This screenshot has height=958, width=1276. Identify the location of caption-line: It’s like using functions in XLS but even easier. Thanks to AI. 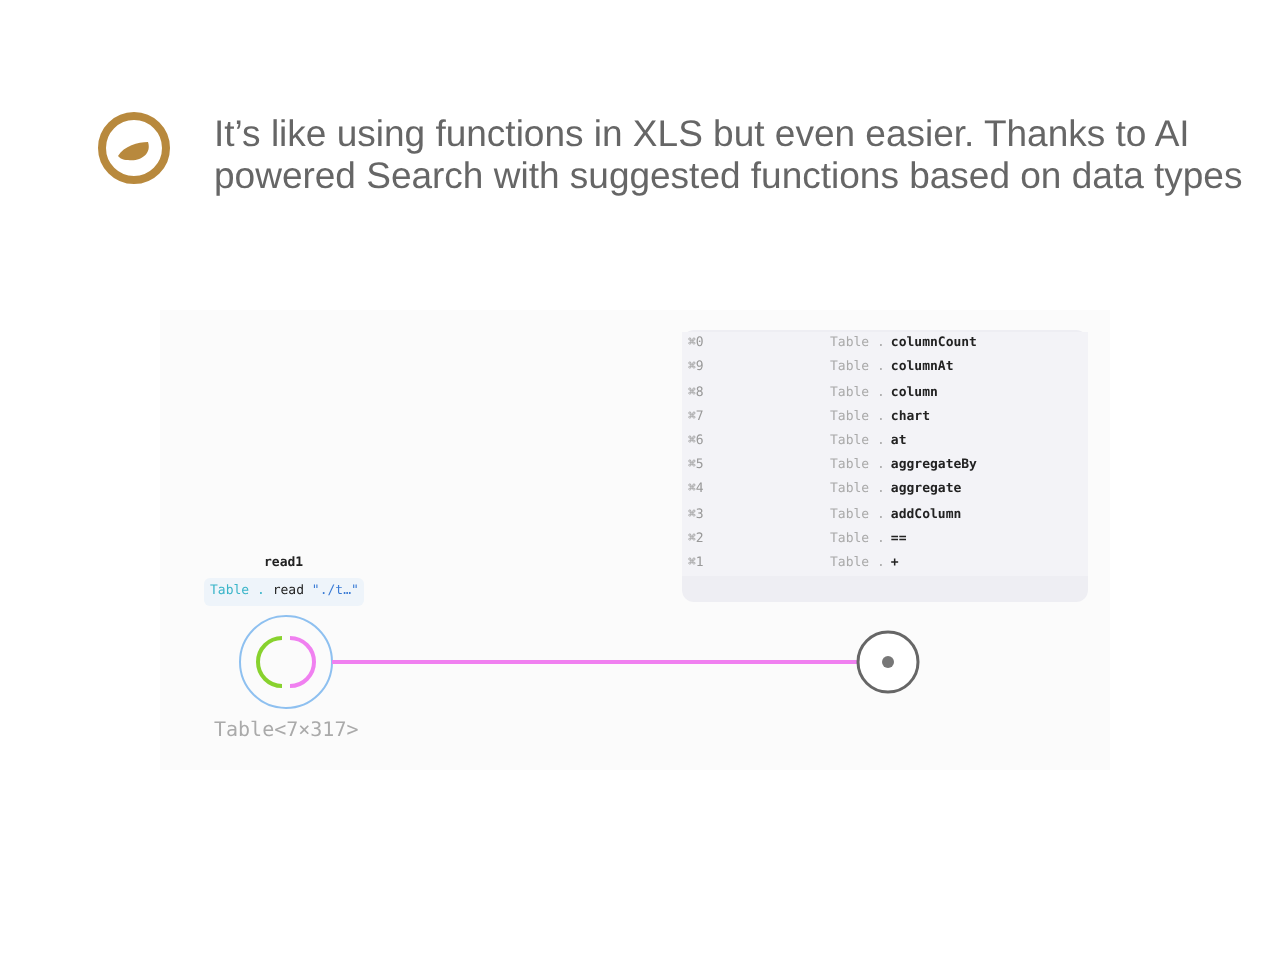
(703, 133).